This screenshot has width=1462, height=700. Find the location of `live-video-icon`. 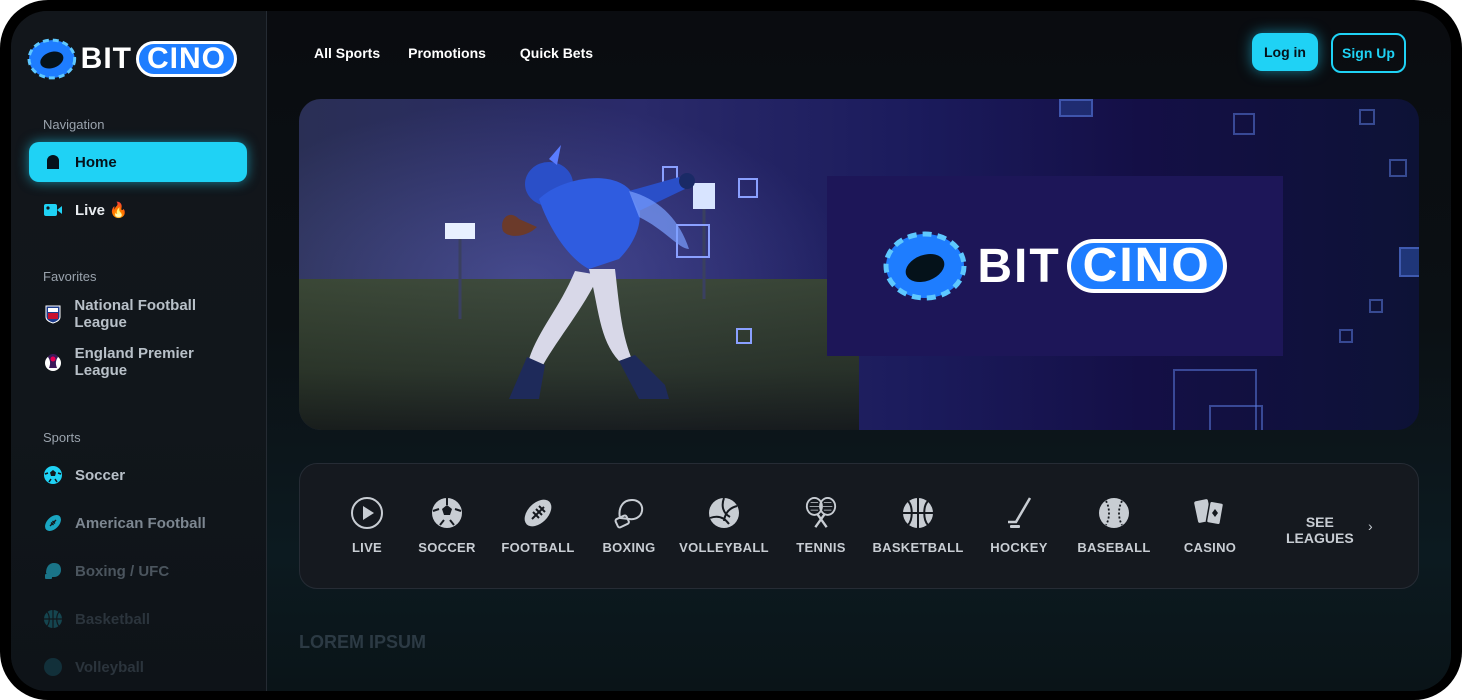

live-video-icon is located at coordinates (53, 210).